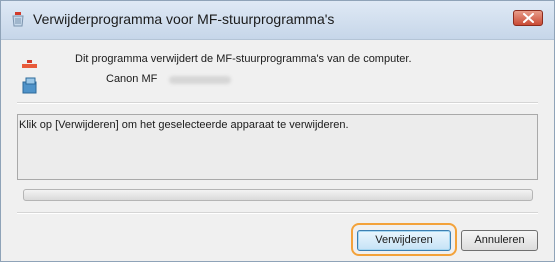  I want to click on progress-bar, so click(278, 195).